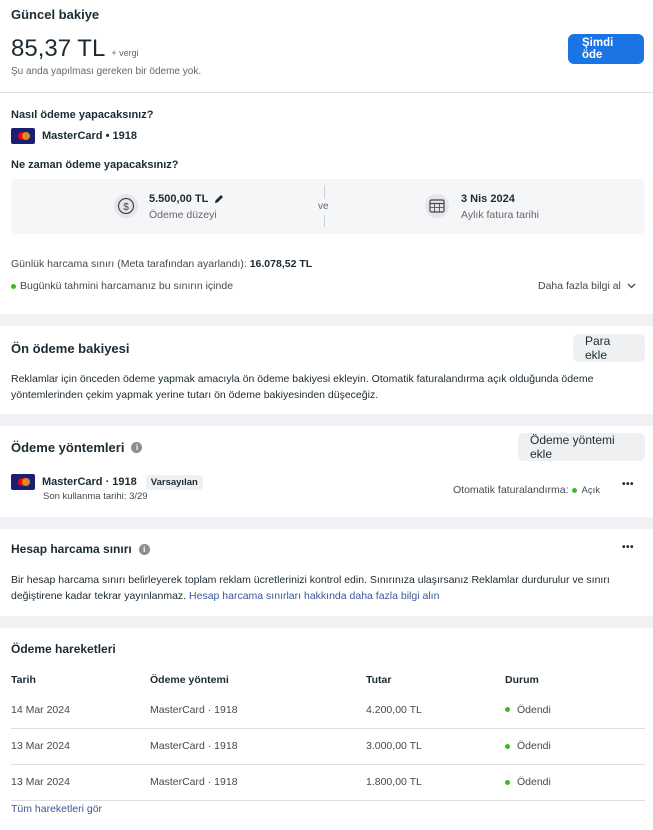  Describe the element at coordinates (379, 680) in the screenshot. I see `column-header-amount: Tutar` at that location.